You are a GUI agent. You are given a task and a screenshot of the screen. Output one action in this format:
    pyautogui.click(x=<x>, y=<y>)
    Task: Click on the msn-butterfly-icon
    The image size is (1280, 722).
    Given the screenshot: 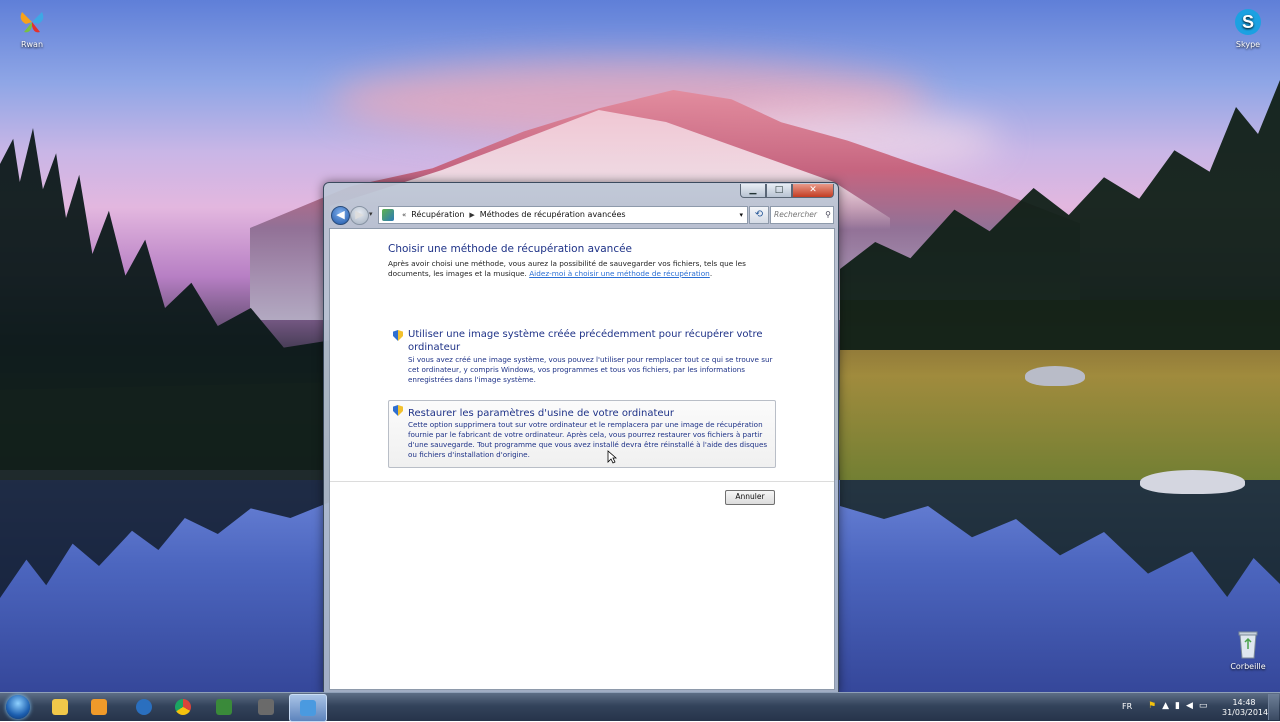 What is the action you would take?
    pyautogui.click(x=32, y=22)
    